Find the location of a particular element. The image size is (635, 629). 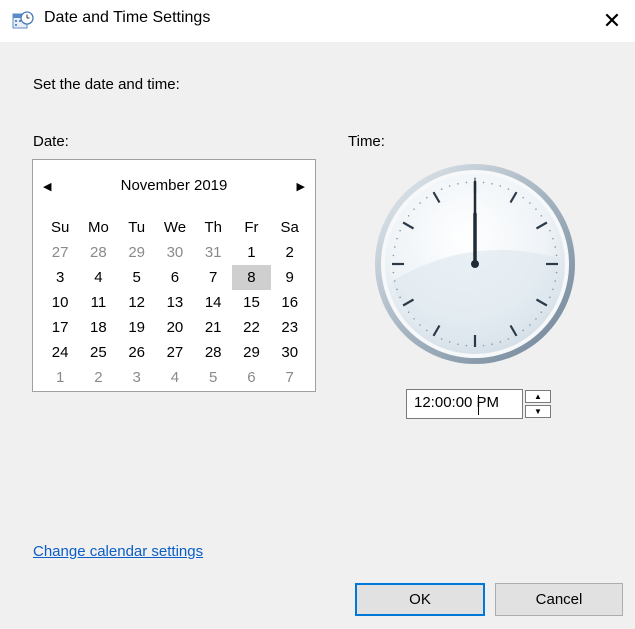

calendar-day: 26 is located at coordinates (137, 352).